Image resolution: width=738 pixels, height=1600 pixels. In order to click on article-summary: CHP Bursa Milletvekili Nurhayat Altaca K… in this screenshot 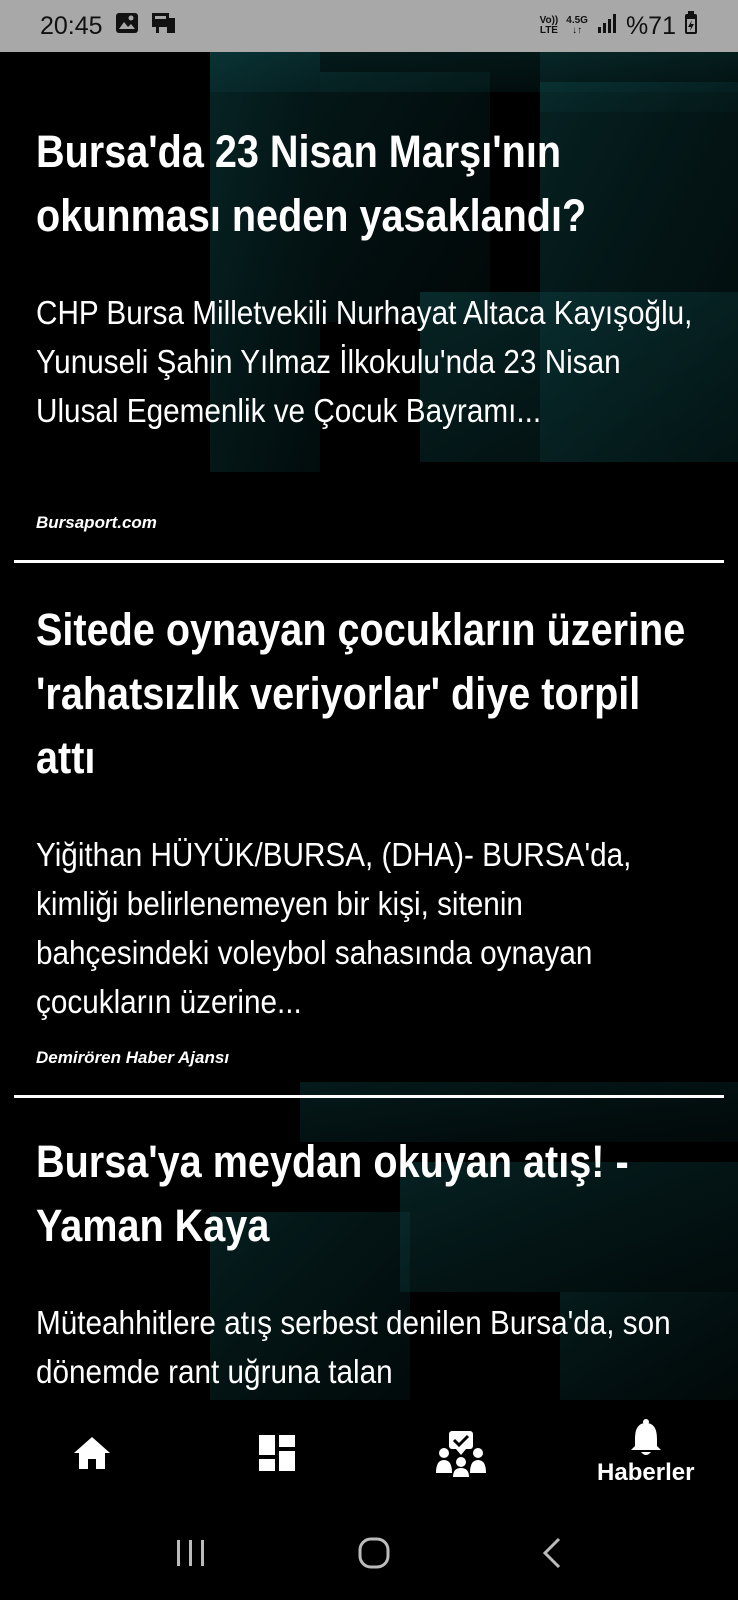, I will do `click(364, 361)`.